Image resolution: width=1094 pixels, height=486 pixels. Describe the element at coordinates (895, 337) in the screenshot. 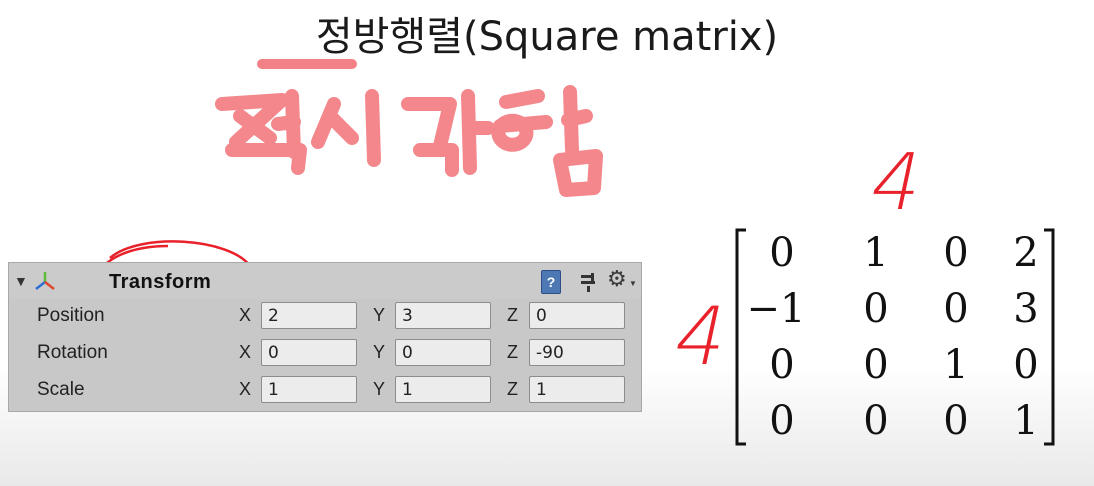

I see `square-matrix: 0 1 0 2 −1 0 0 3 0 0 1 0 0 0 0 1` at that location.